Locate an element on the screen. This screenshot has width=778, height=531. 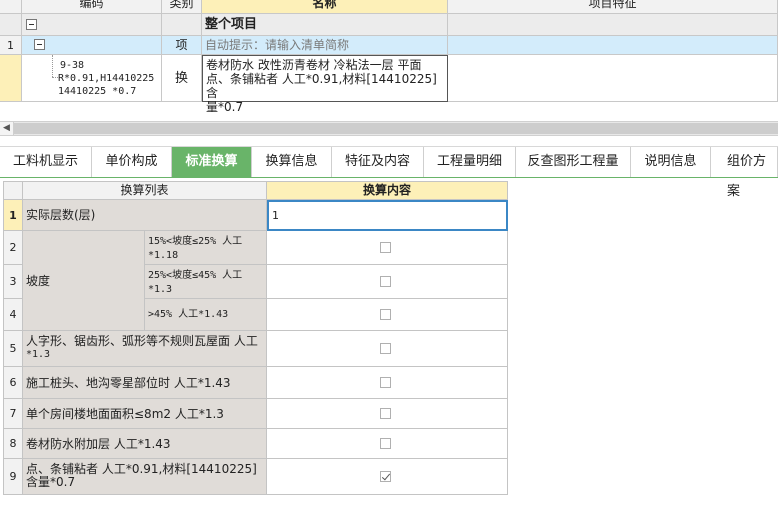
floor-count-input: 1 is located at coordinates (387, 215).